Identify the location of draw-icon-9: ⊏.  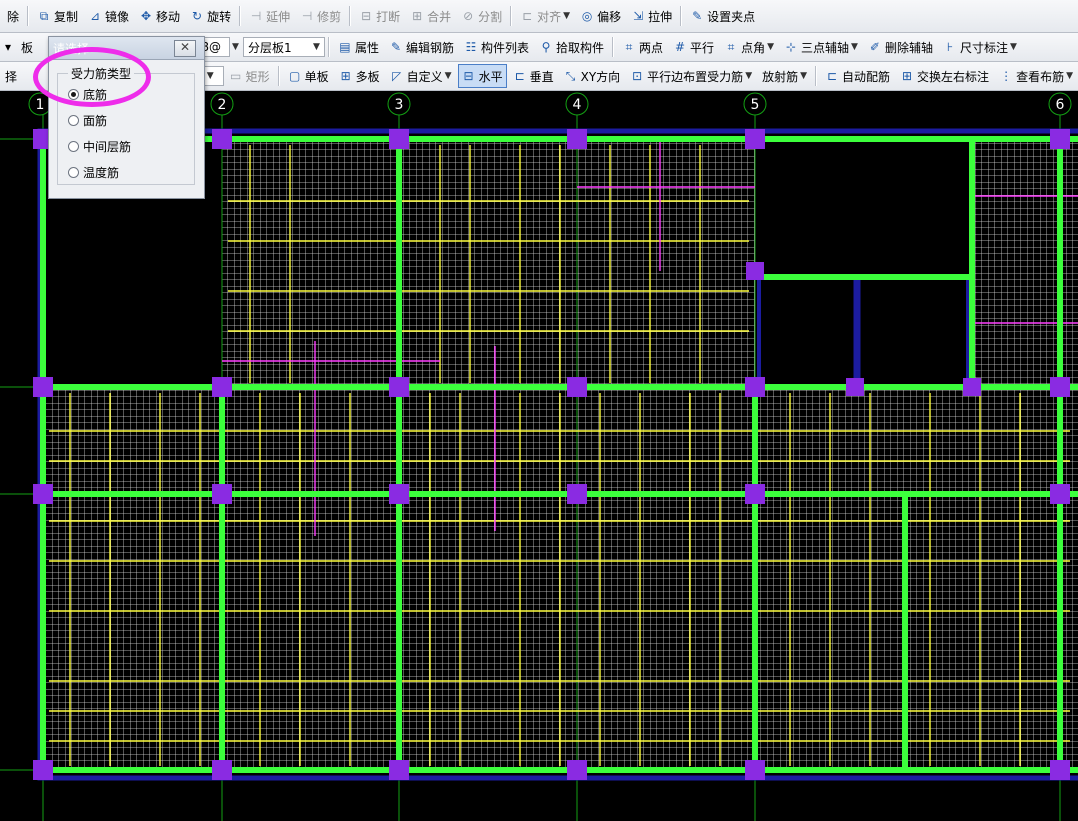
(832, 76).